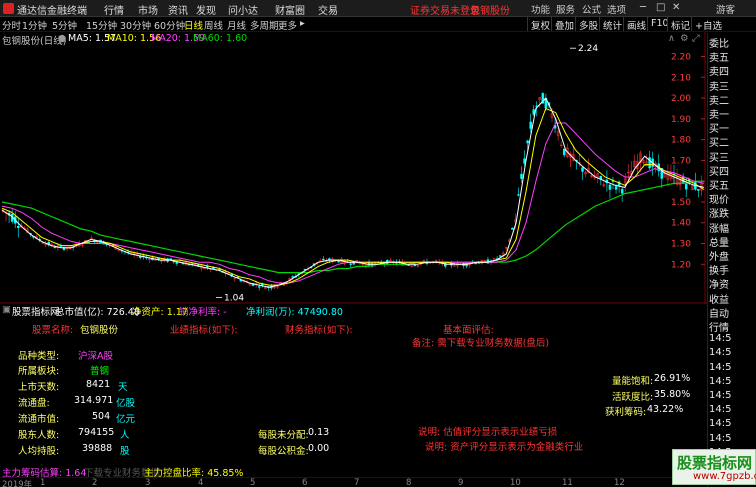 The image size is (756, 487). I want to click on reserve-label: 每股公积金:, so click(283, 451).